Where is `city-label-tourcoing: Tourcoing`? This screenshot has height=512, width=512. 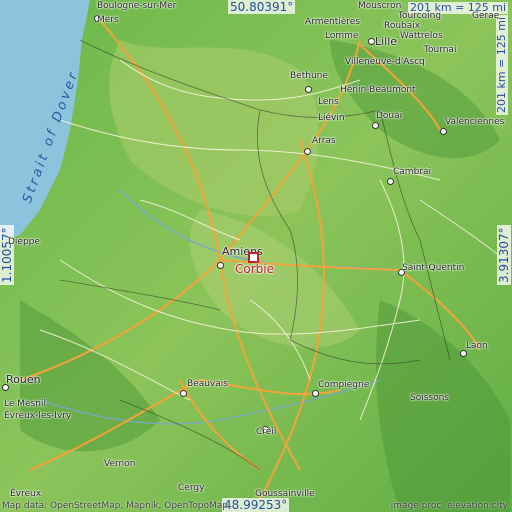
city-label-tourcoing: Tourcoing is located at coordinates (420, 16).